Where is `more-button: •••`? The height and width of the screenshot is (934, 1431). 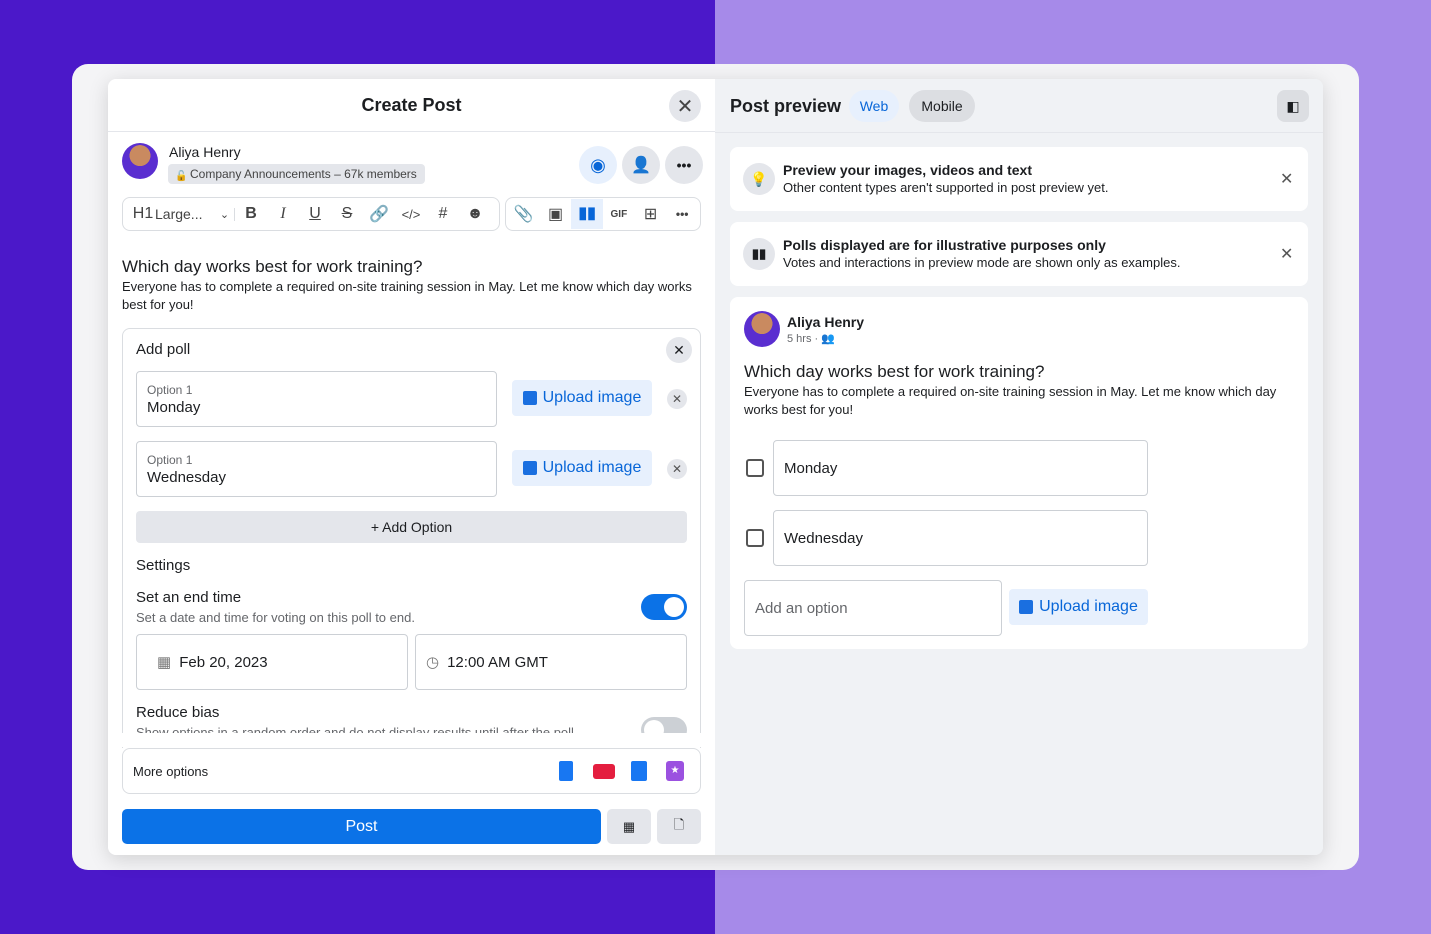 more-button: ••• is located at coordinates (684, 165).